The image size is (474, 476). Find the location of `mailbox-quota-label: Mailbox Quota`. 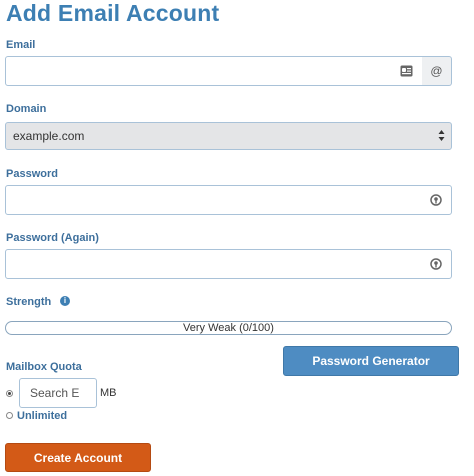

mailbox-quota-label: Mailbox Quota is located at coordinates (44, 367).